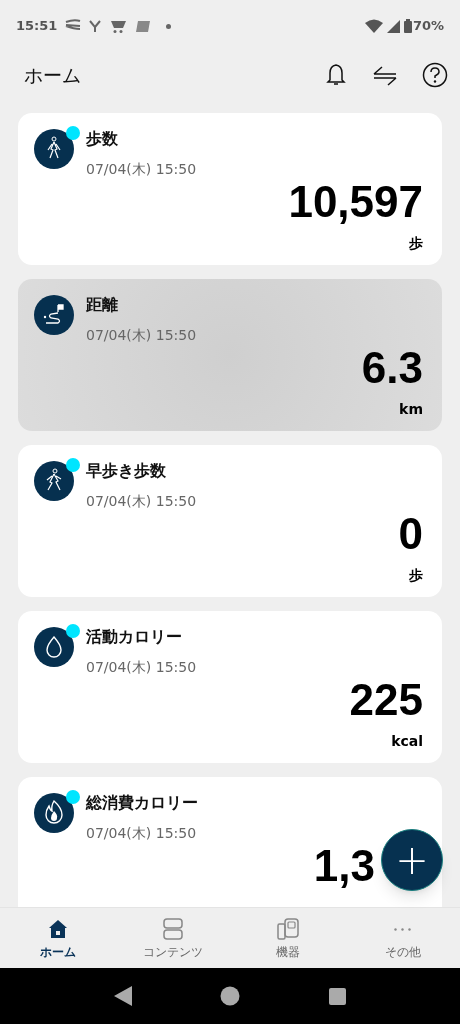 Image resolution: width=460 pixels, height=1024 pixels. I want to click on drop-icon, so click(54, 647).